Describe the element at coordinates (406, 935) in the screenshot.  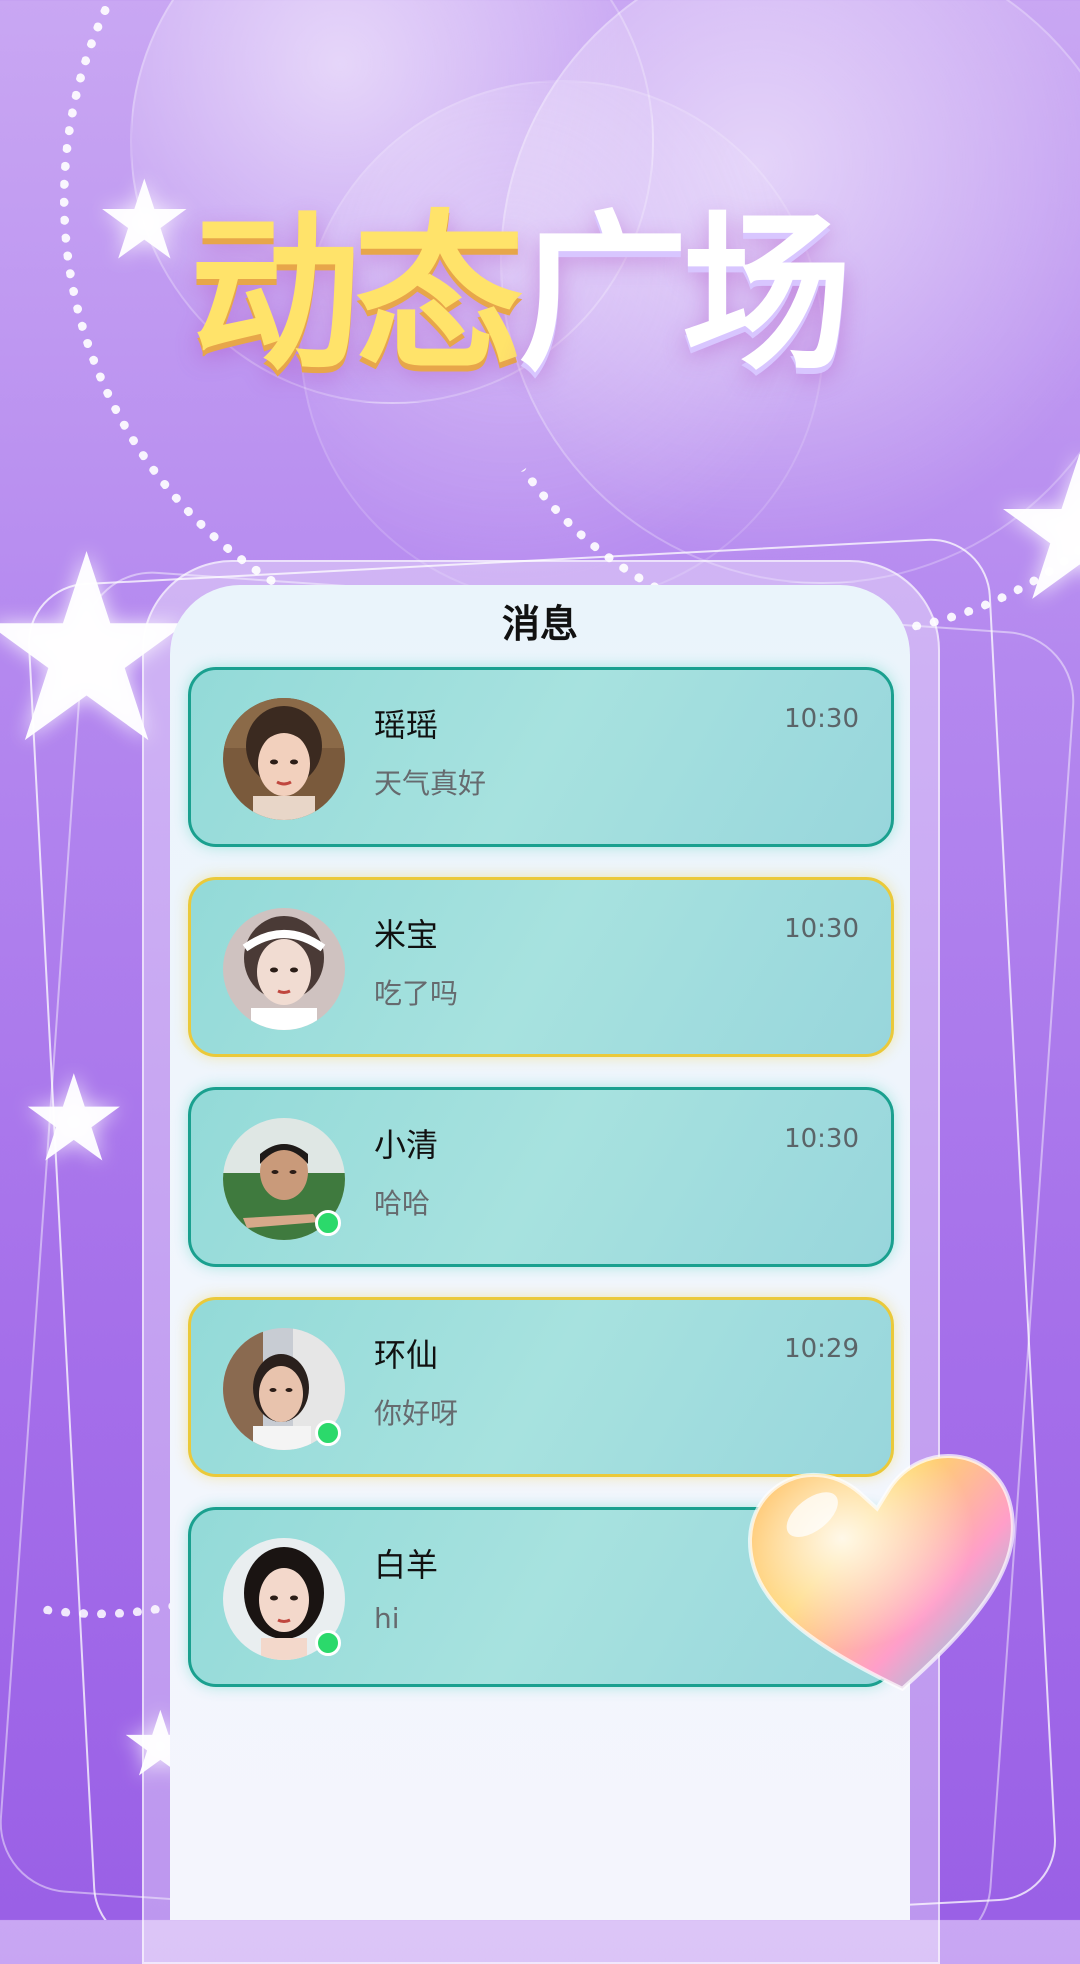
I see `contact-name: 米宝` at that location.